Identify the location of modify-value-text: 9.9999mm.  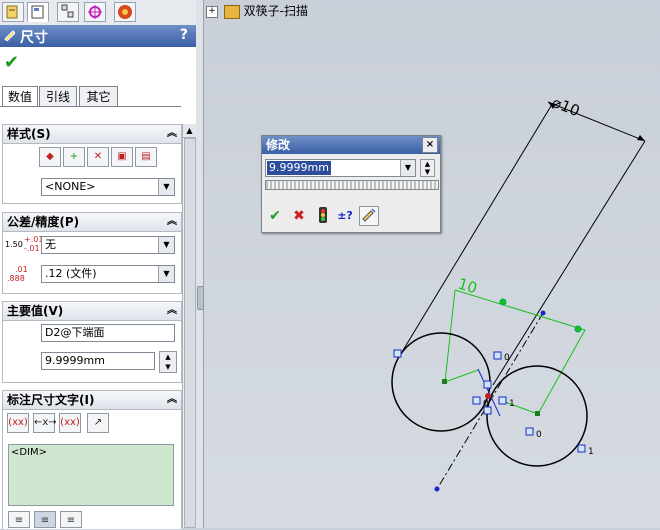
(299, 168).